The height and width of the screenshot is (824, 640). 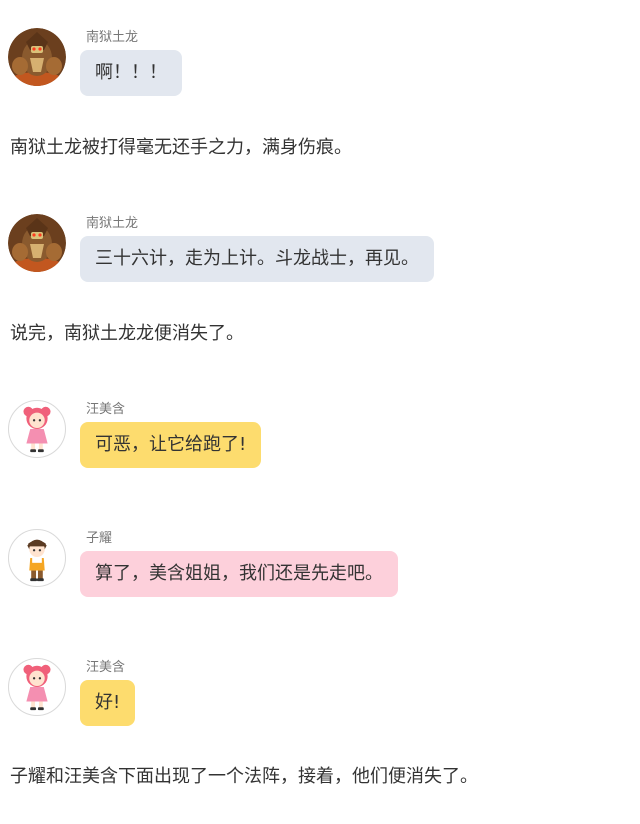 I want to click on narration-text: 说完，南狱土龙龙便消失了。, so click(x=127, y=333).